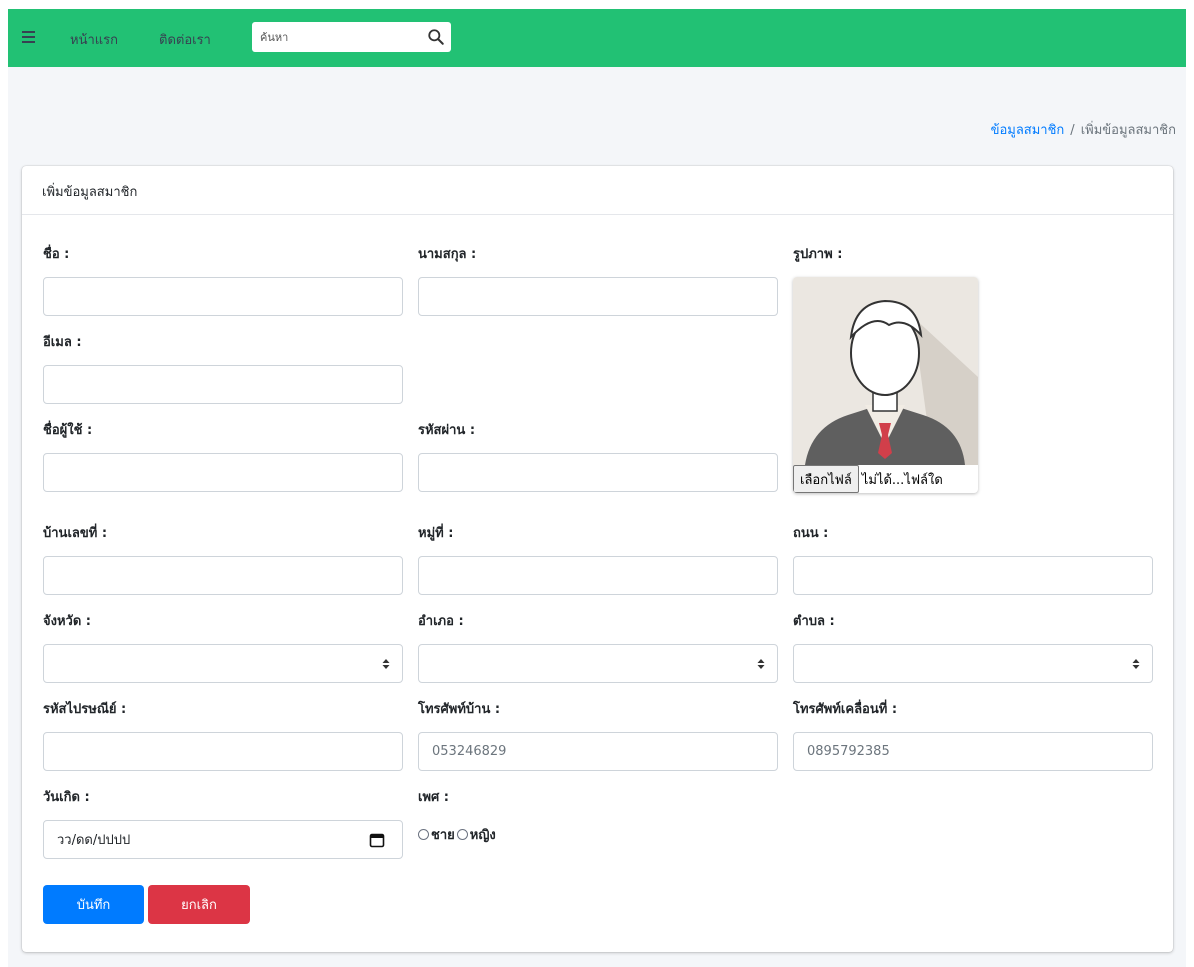 This screenshot has height=967, width=1194. What do you see at coordinates (814, 621) in the screenshot?
I see `subdistrict-label: ตำบล :` at bounding box center [814, 621].